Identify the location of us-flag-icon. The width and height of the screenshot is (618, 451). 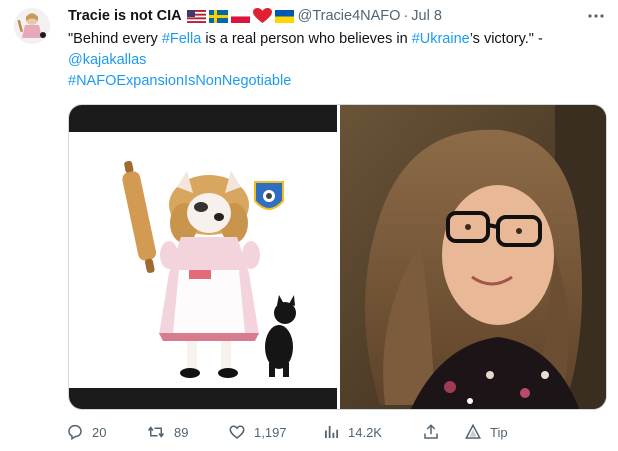
(196, 16).